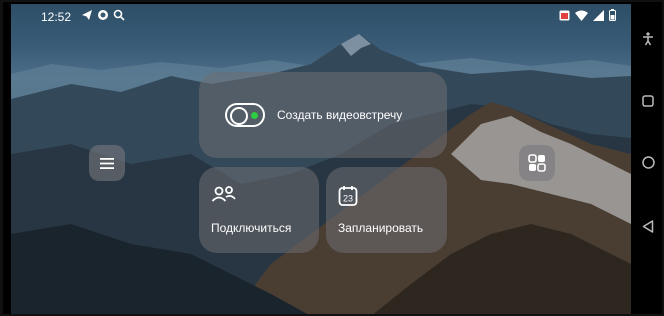 This screenshot has height=316, width=664. What do you see at coordinates (612, 15) in the screenshot?
I see `battery-icon` at bounding box center [612, 15].